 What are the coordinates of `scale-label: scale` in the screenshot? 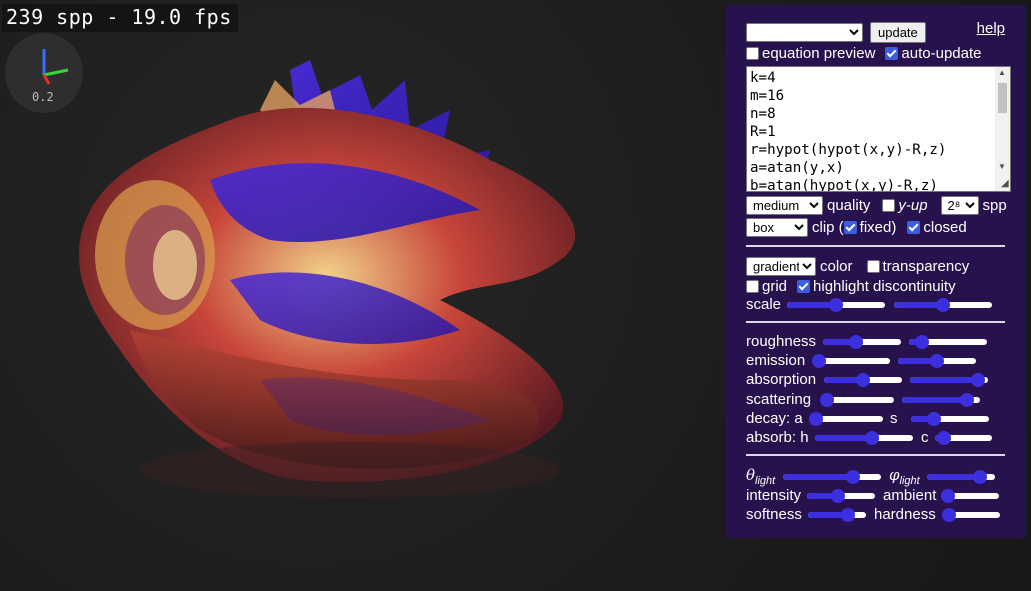 It's located at (764, 304).